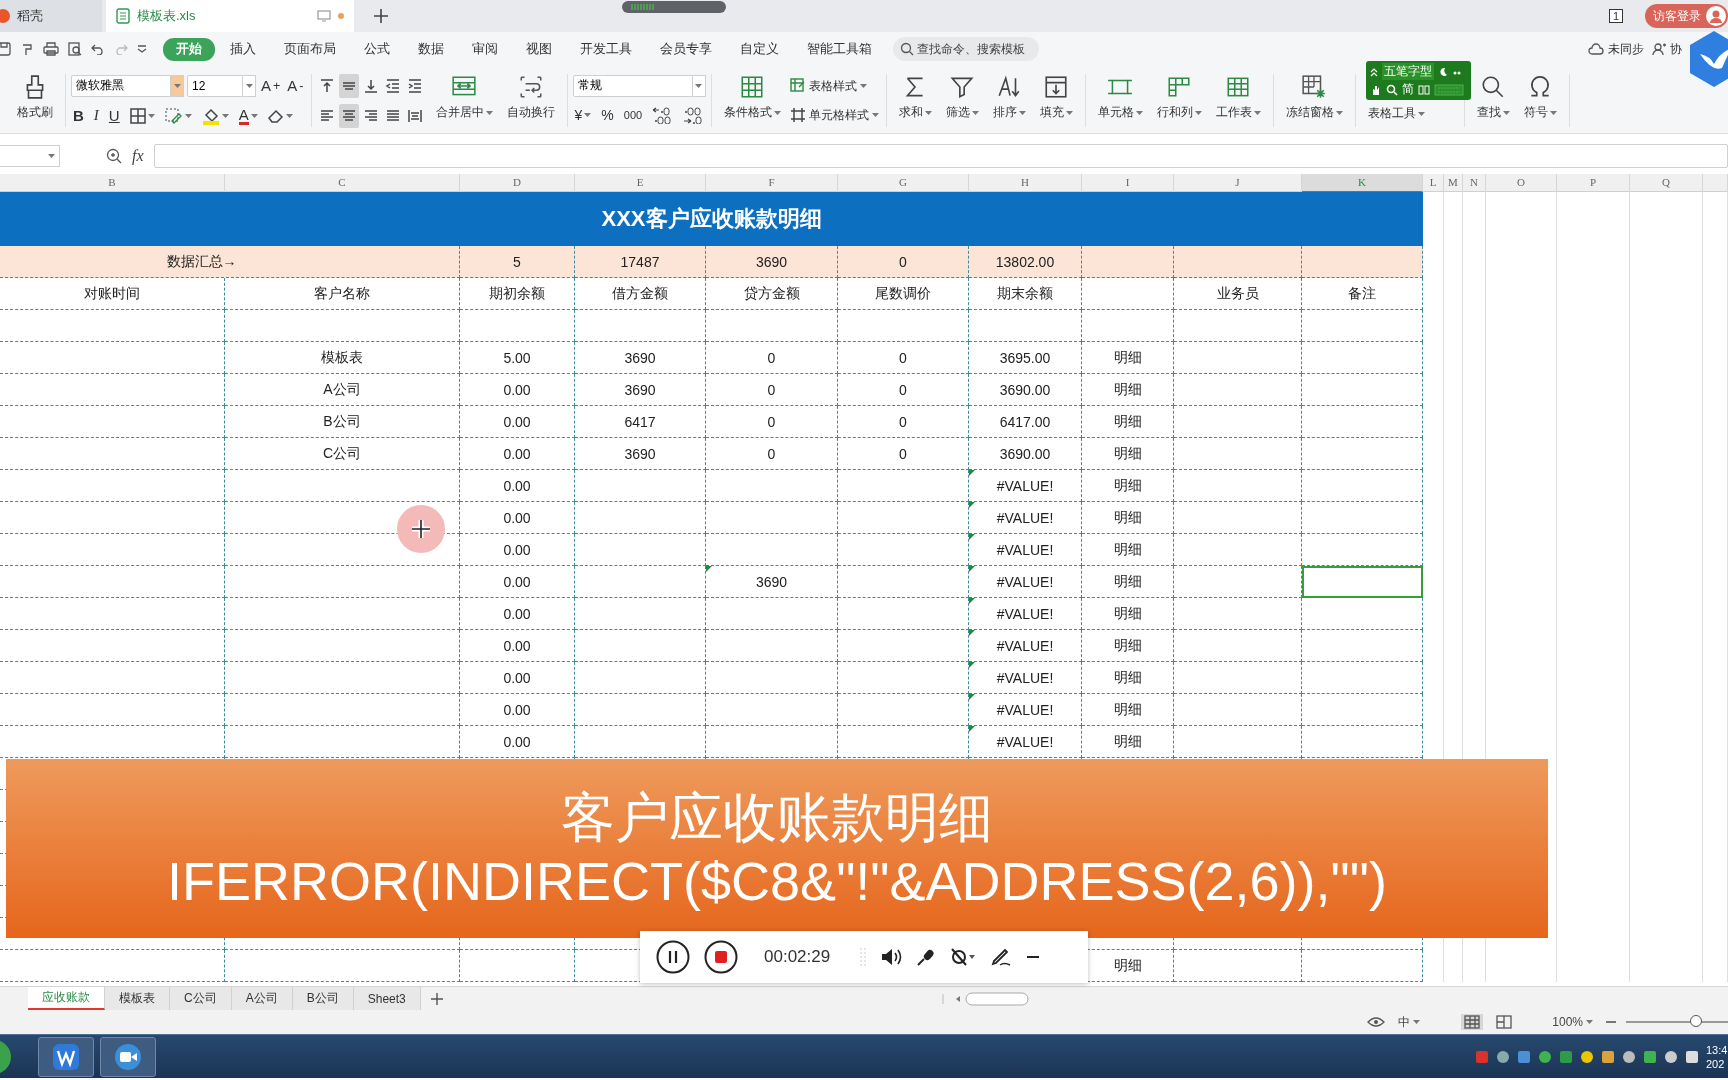  What do you see at coordinates (583, 114) in the screenshot?
I see `number-format-button: ¥` at bounding box center [583, 114].